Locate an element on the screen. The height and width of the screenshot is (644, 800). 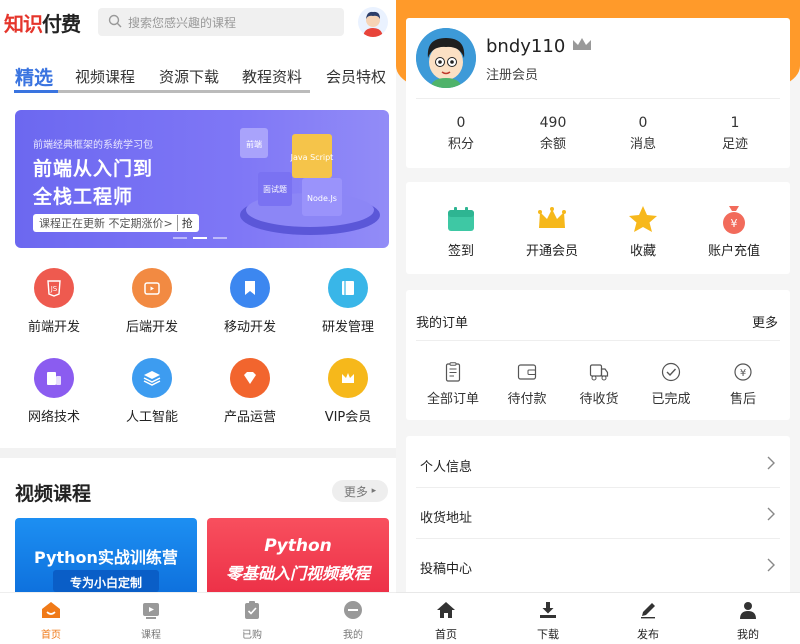
category-label: 前端开发 is located at coordinates (53, 327).